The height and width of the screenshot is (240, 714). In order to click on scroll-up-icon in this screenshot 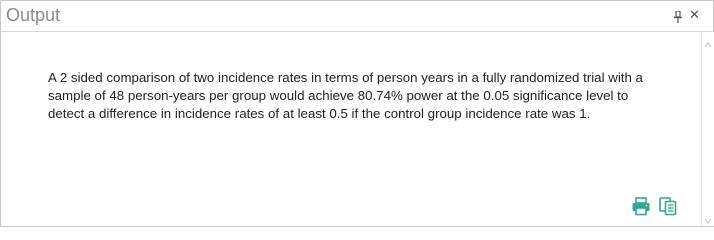, I will do `click(708, 42)`.